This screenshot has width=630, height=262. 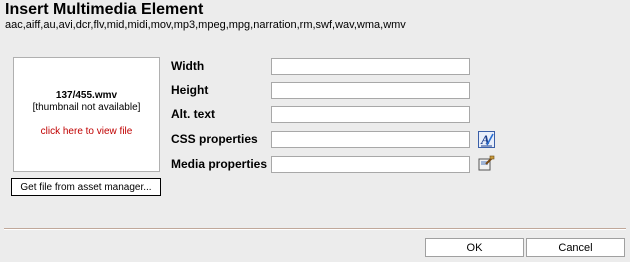 I want to click on view-file-link: click here to view file, so click(x=86, y=131).